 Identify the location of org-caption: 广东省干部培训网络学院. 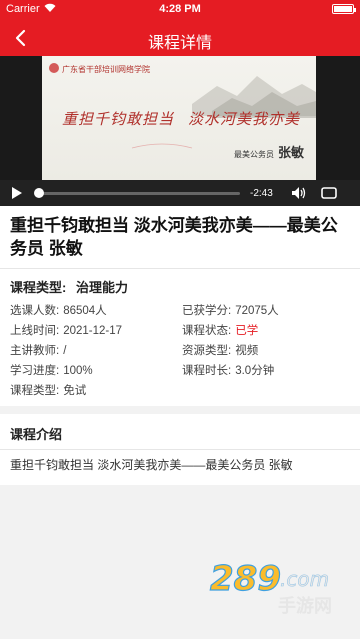
(106, 69).